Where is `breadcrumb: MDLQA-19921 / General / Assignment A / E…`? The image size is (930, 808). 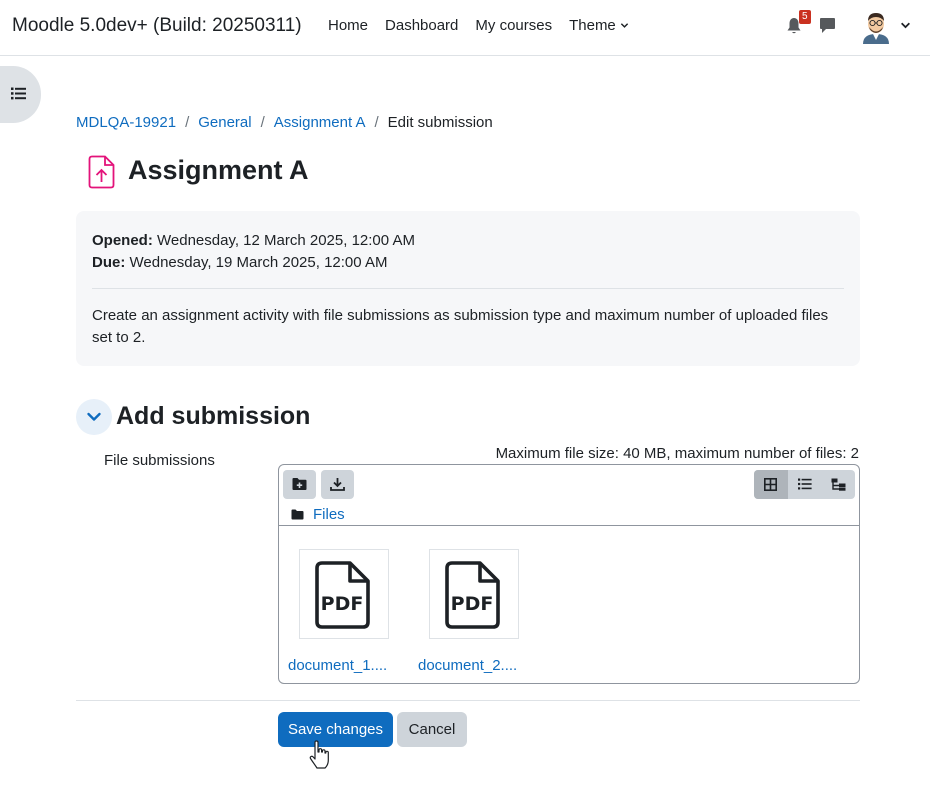
breadcrumb: MDLQA-19921 / General / Assignment A / E… is located at coordinates (284, 122).